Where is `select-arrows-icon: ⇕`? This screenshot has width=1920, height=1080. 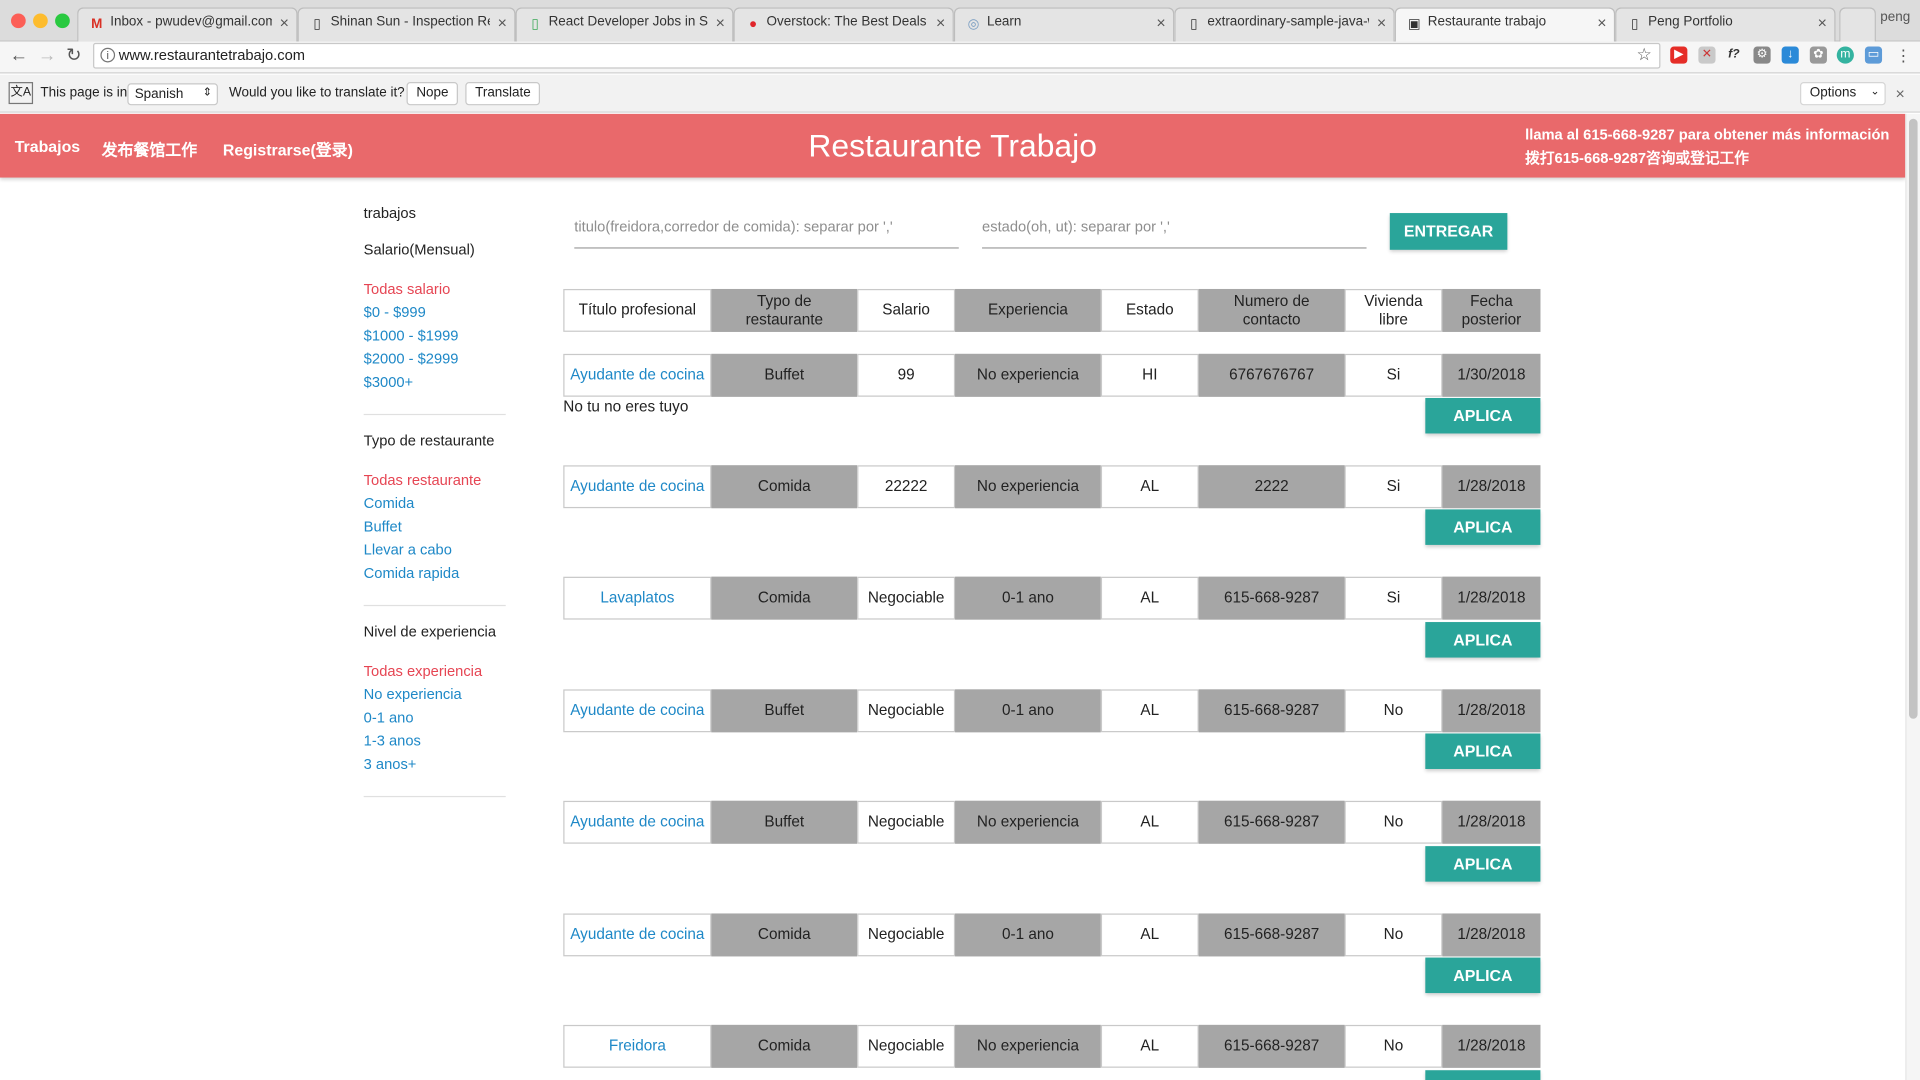
select-arrows-icon: ⇕ is located at coordinates (207, 91).